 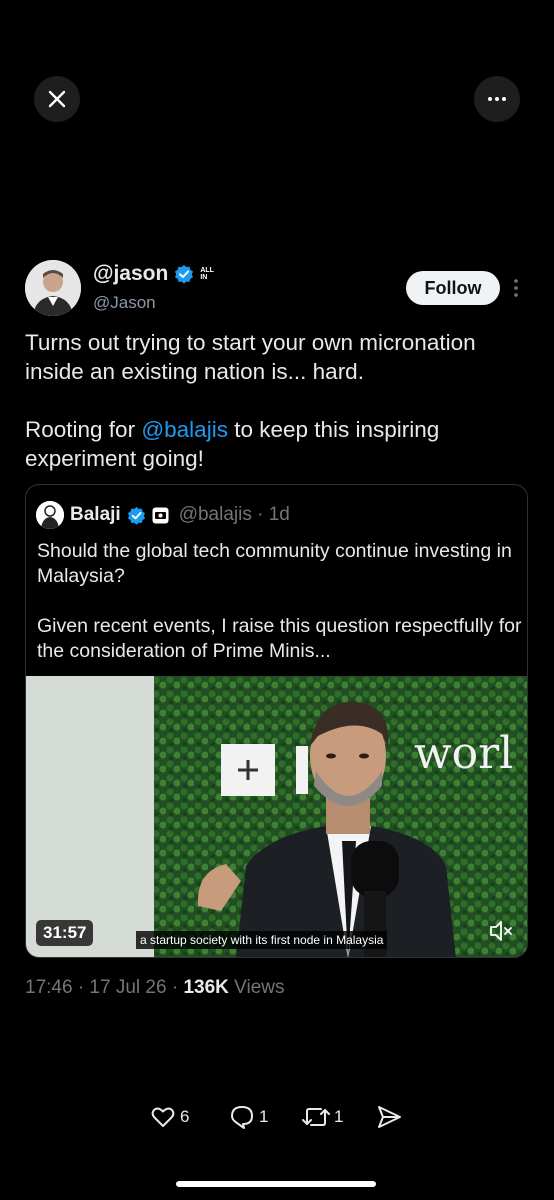 I want to click on quoted-author-name: Balaji, so click(x=95, y=515).